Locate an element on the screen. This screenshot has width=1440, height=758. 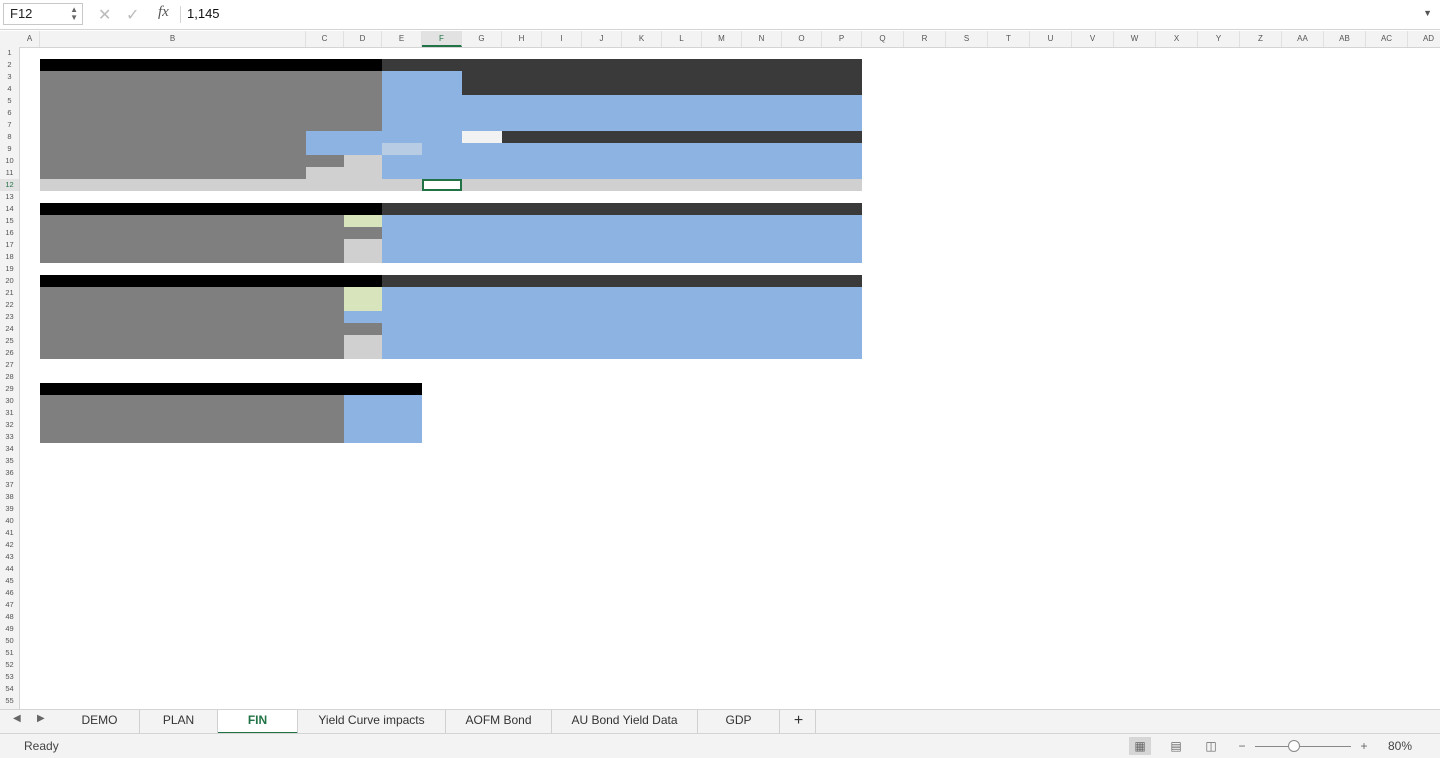
row-header: 31 is located at coordinates (9, 413).